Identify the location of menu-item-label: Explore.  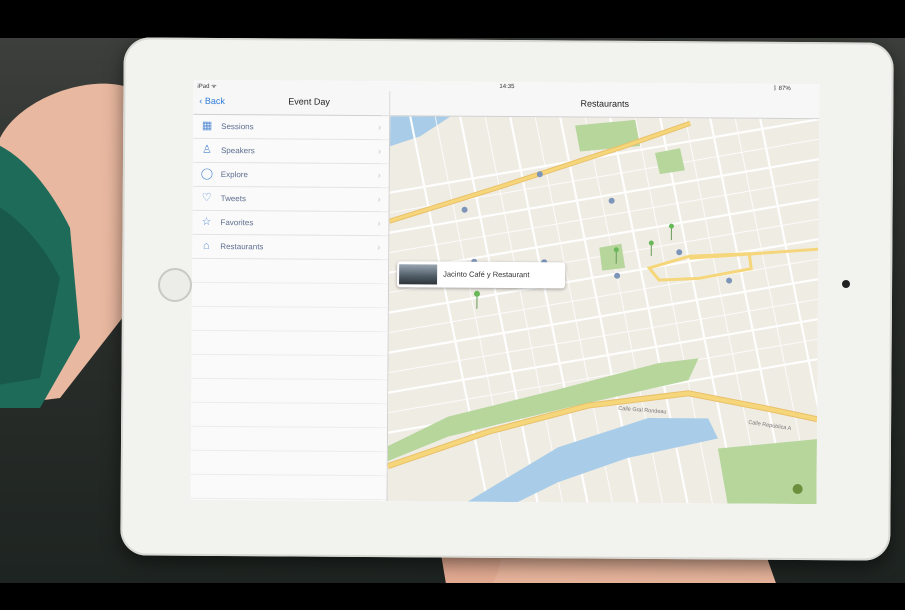
(234, 175).